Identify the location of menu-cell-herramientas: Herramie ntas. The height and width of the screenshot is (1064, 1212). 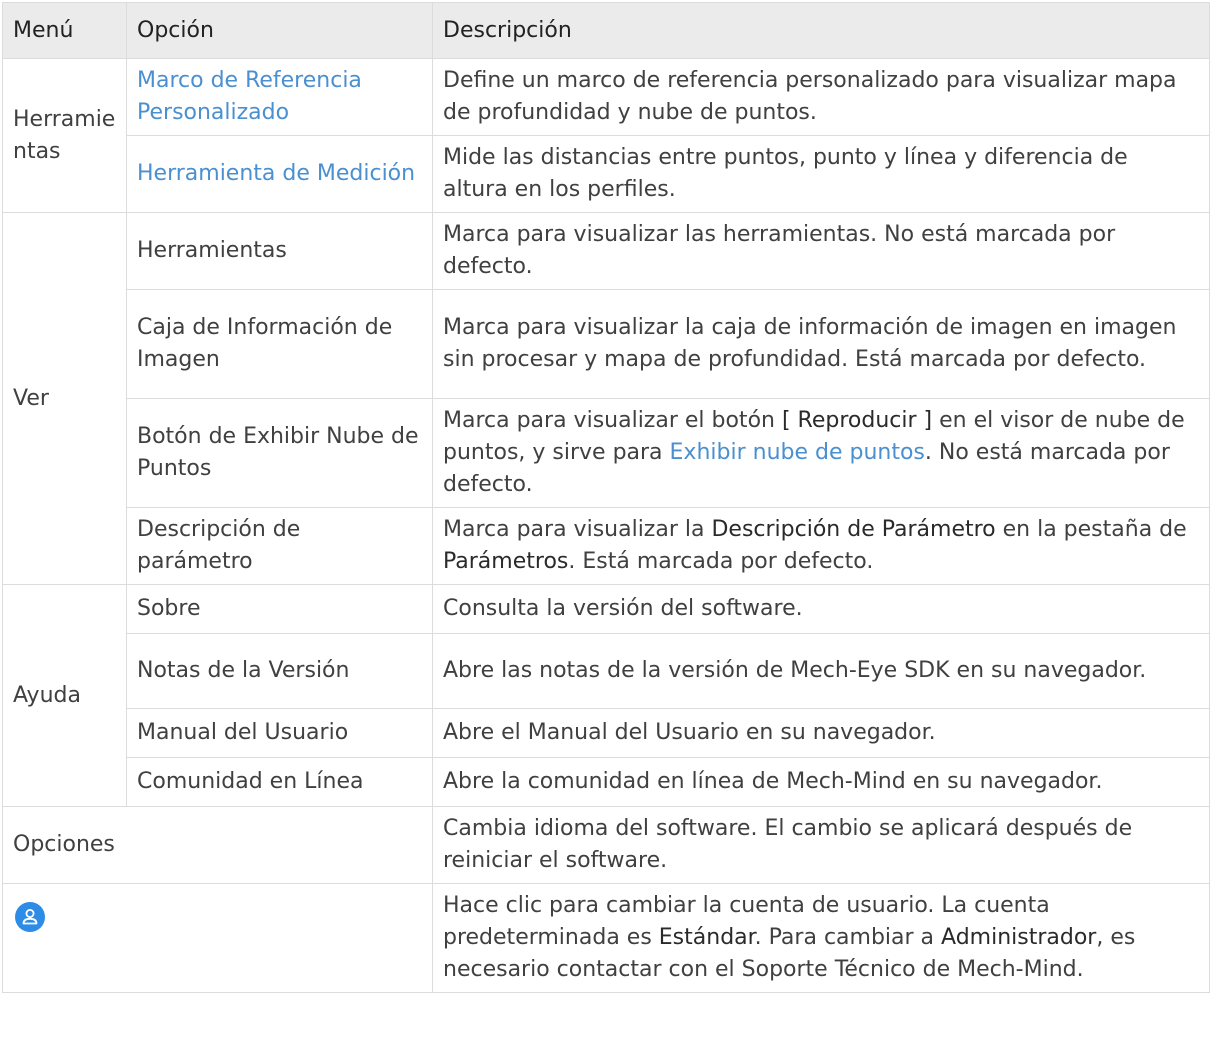
(64, 135).